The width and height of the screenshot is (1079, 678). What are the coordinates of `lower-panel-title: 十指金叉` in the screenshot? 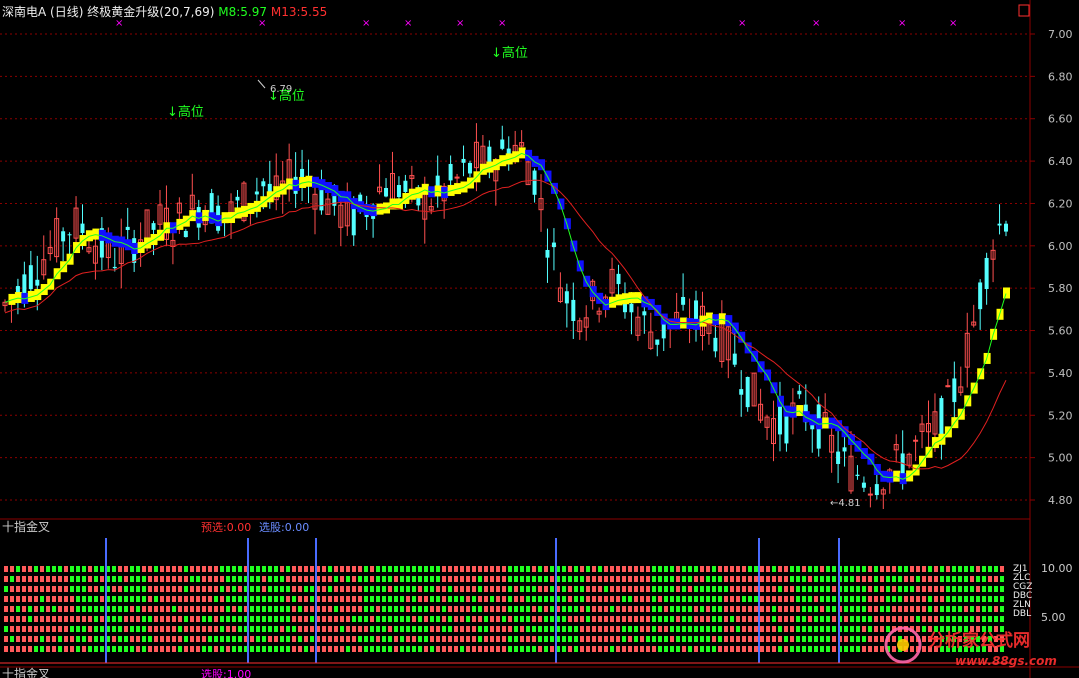 It's located at (26, 526).